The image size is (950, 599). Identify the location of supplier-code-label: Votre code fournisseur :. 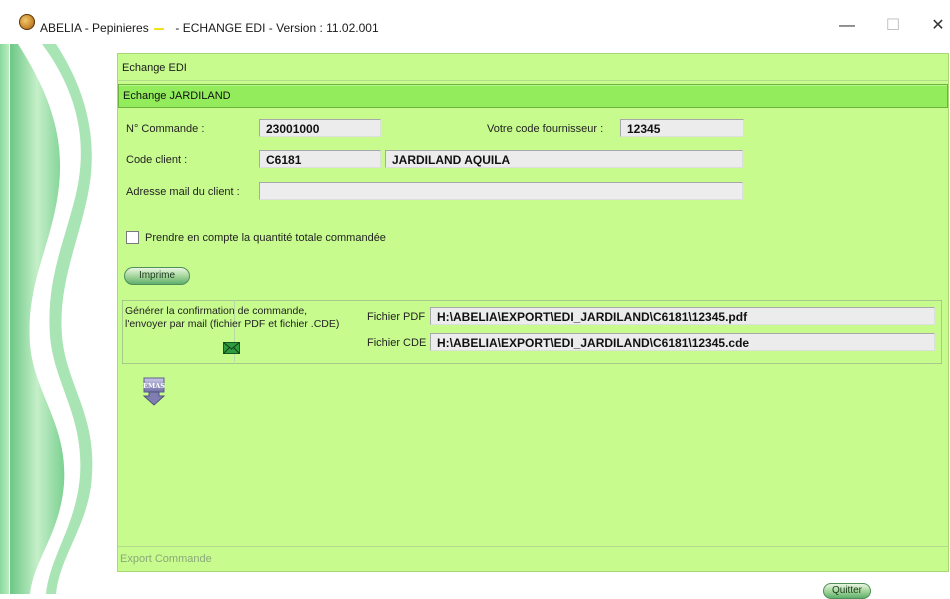
(545, 129).